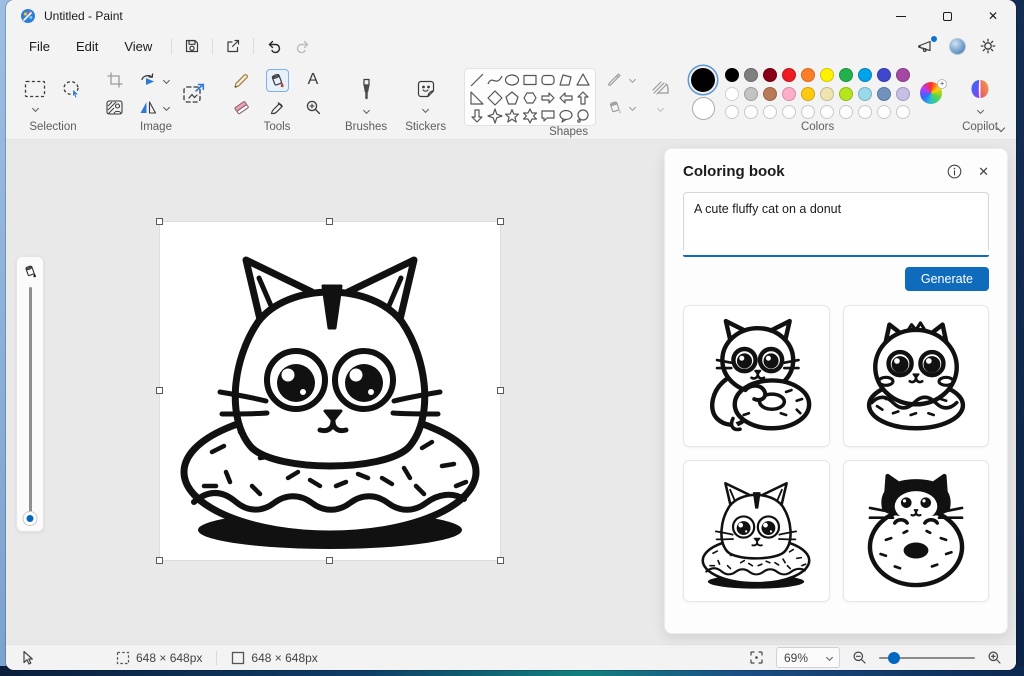 The width and height of the screenshot is (1024, 676). I want to click on free-select-button, so click(72, 89).